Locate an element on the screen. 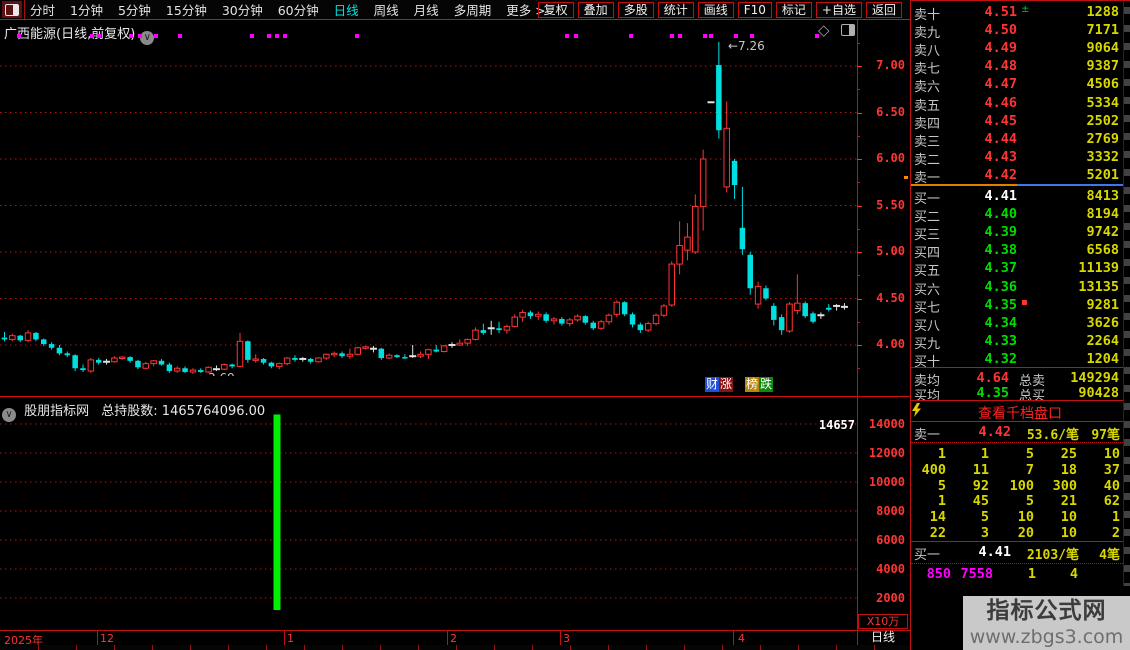 The image size is (1130, 650). period-menu: 分时 1分钟 5分钟 15分钟 30分钟 60分钟 日线 周线 月线 多周期 更多 > is located at coordinates (295, 9).